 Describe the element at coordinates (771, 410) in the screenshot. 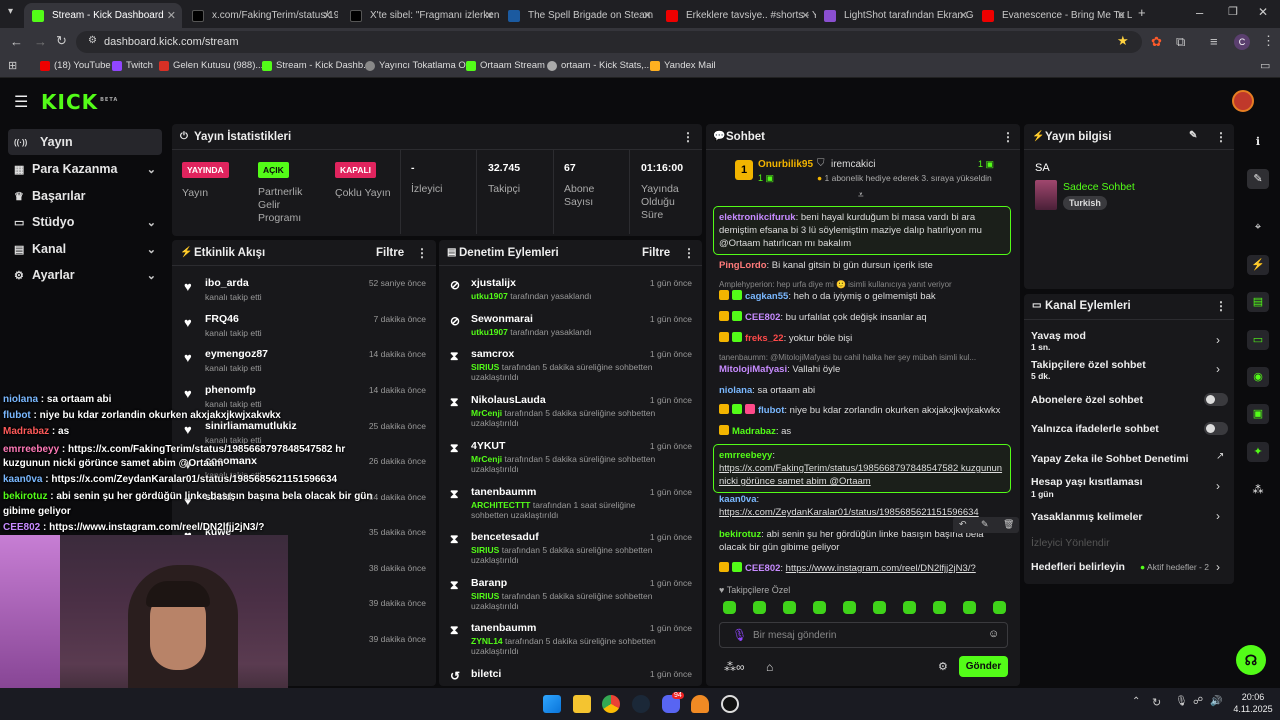

I see `chat-username: flubot` at that location.